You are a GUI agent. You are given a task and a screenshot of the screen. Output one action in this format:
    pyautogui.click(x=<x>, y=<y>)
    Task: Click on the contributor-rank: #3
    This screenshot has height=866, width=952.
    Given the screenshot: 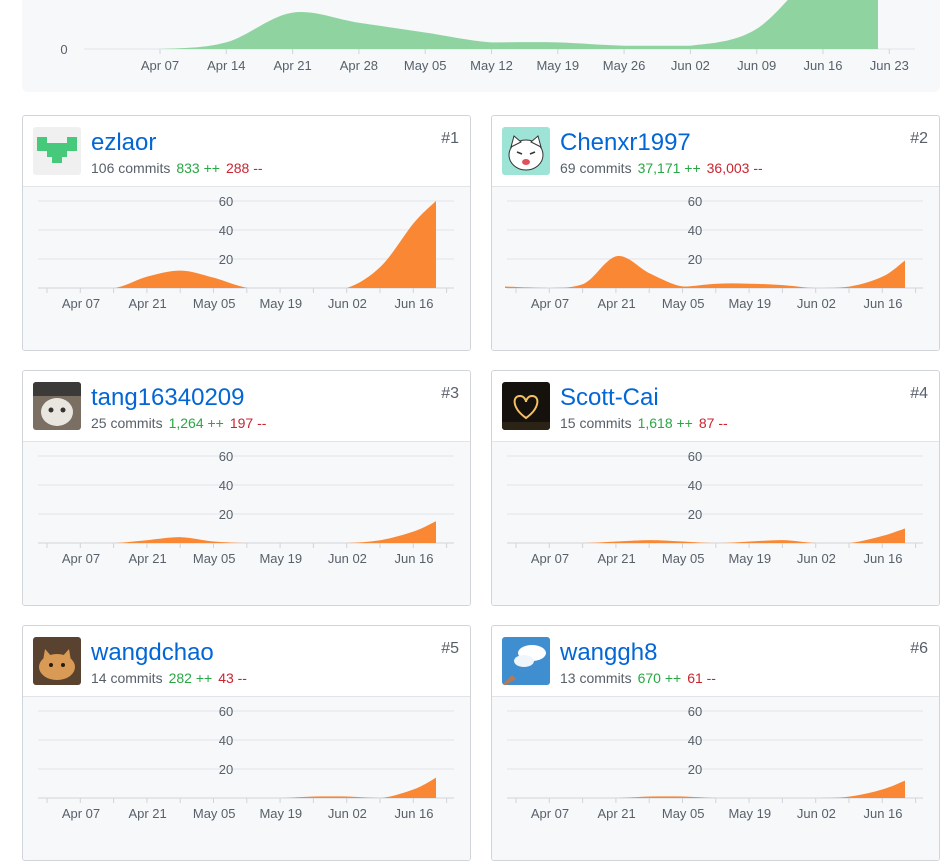 What is the action you would take?
    pyautogui.click(x=450, y=393)
    